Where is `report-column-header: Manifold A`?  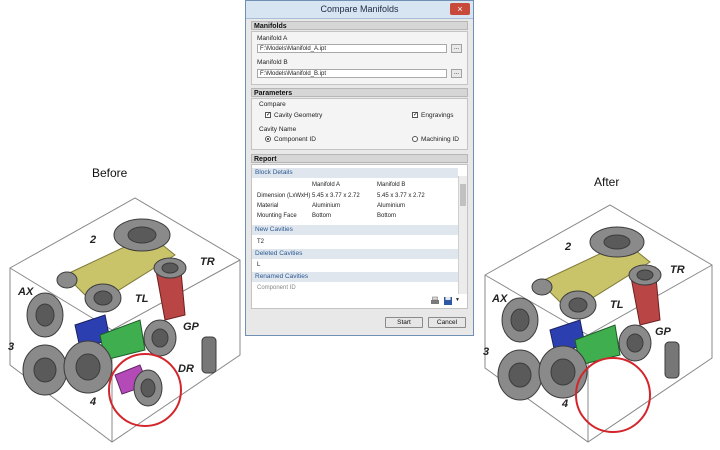
report-column-header: Manifold A is located at coordinates (326, 185).